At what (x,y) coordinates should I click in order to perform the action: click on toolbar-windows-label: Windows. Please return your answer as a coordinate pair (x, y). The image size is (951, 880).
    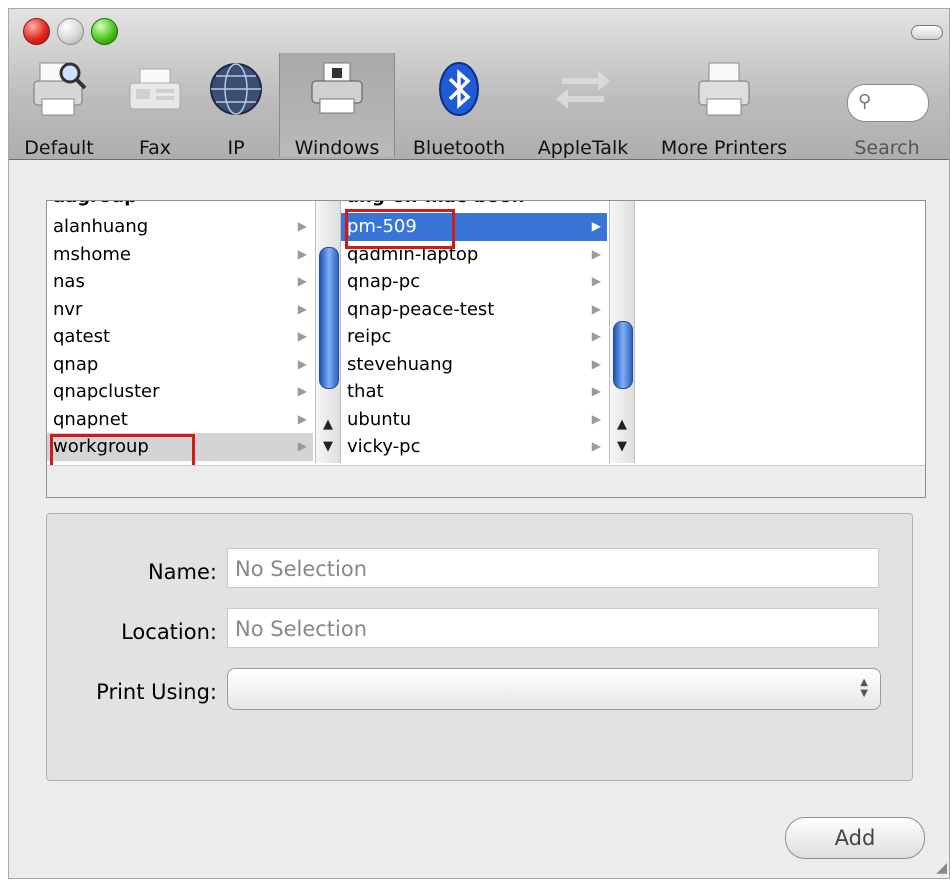
    Looking at the image, I should click on (337, 148).